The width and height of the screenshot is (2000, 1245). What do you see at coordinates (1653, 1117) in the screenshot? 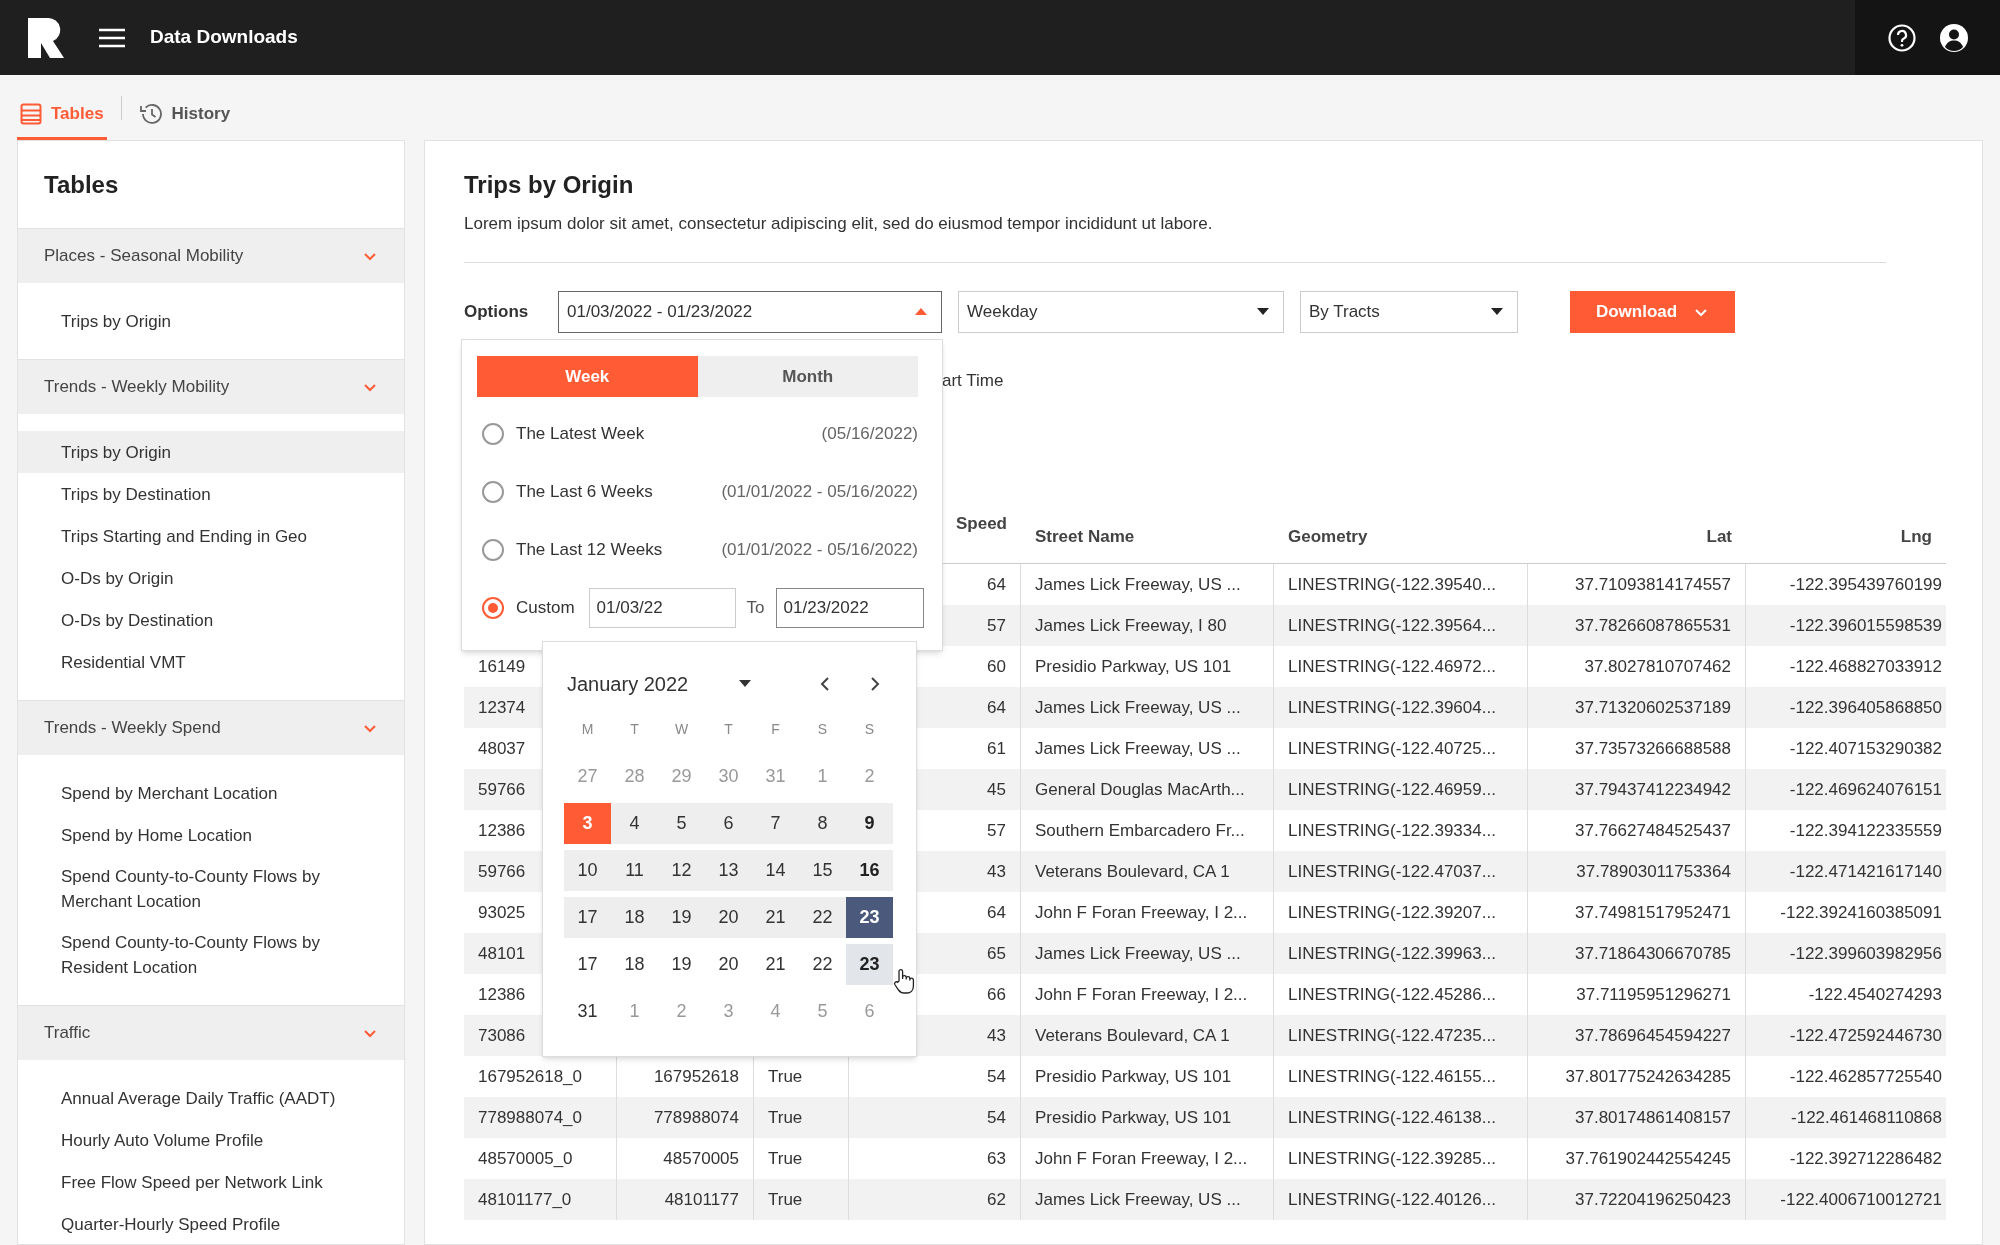
I see `table-cell-text: 37.80174861408157` at bounding box center [1653, 1117].